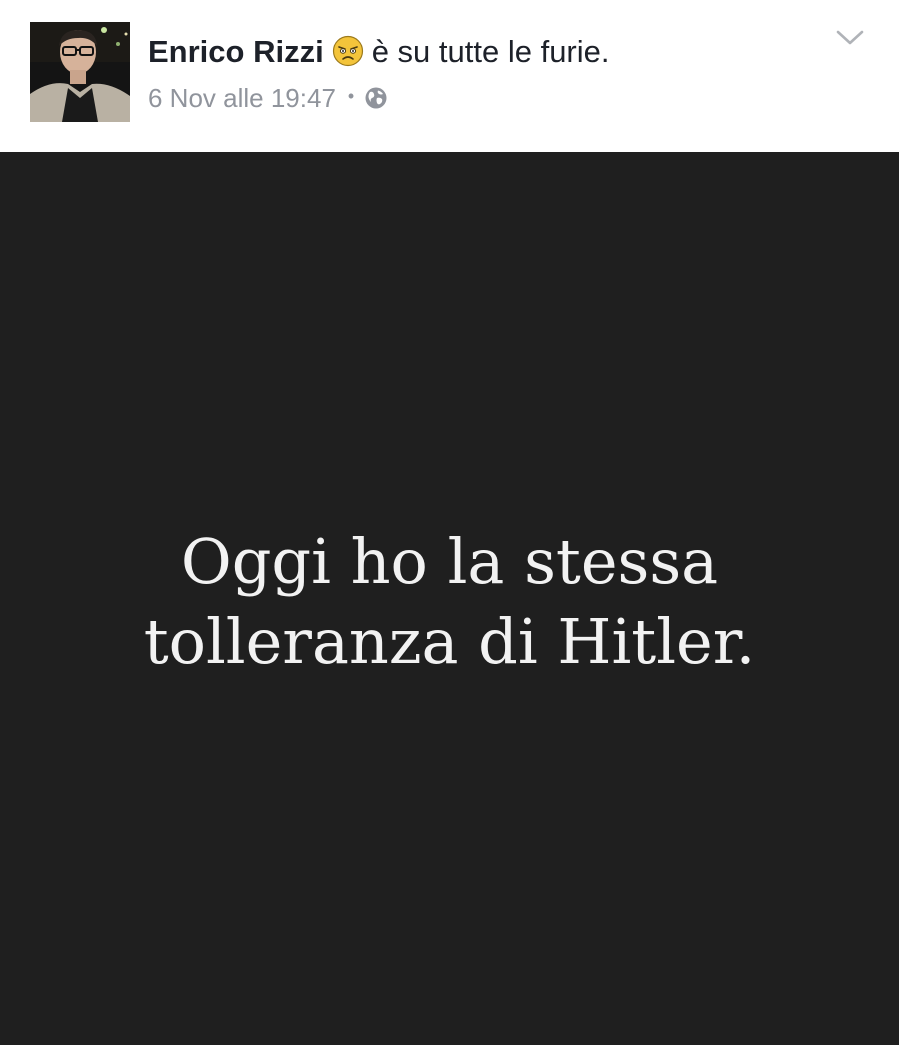 This screenshot has height=1045, width=899. Describe the element at coordinates (850, 38) in the screenshot. I see `chevron-down-icon` at that location.